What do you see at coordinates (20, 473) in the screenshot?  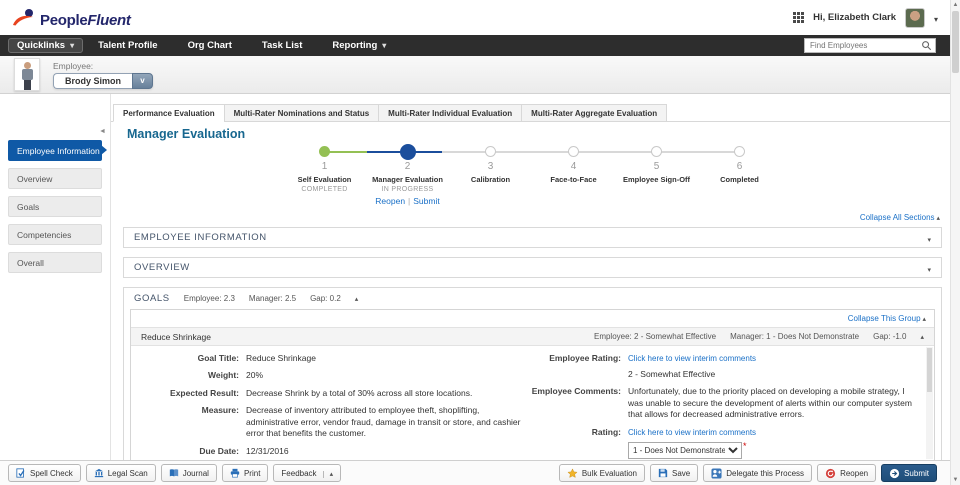 I see `spellcheck-icon` at bounding box center [20, 473].